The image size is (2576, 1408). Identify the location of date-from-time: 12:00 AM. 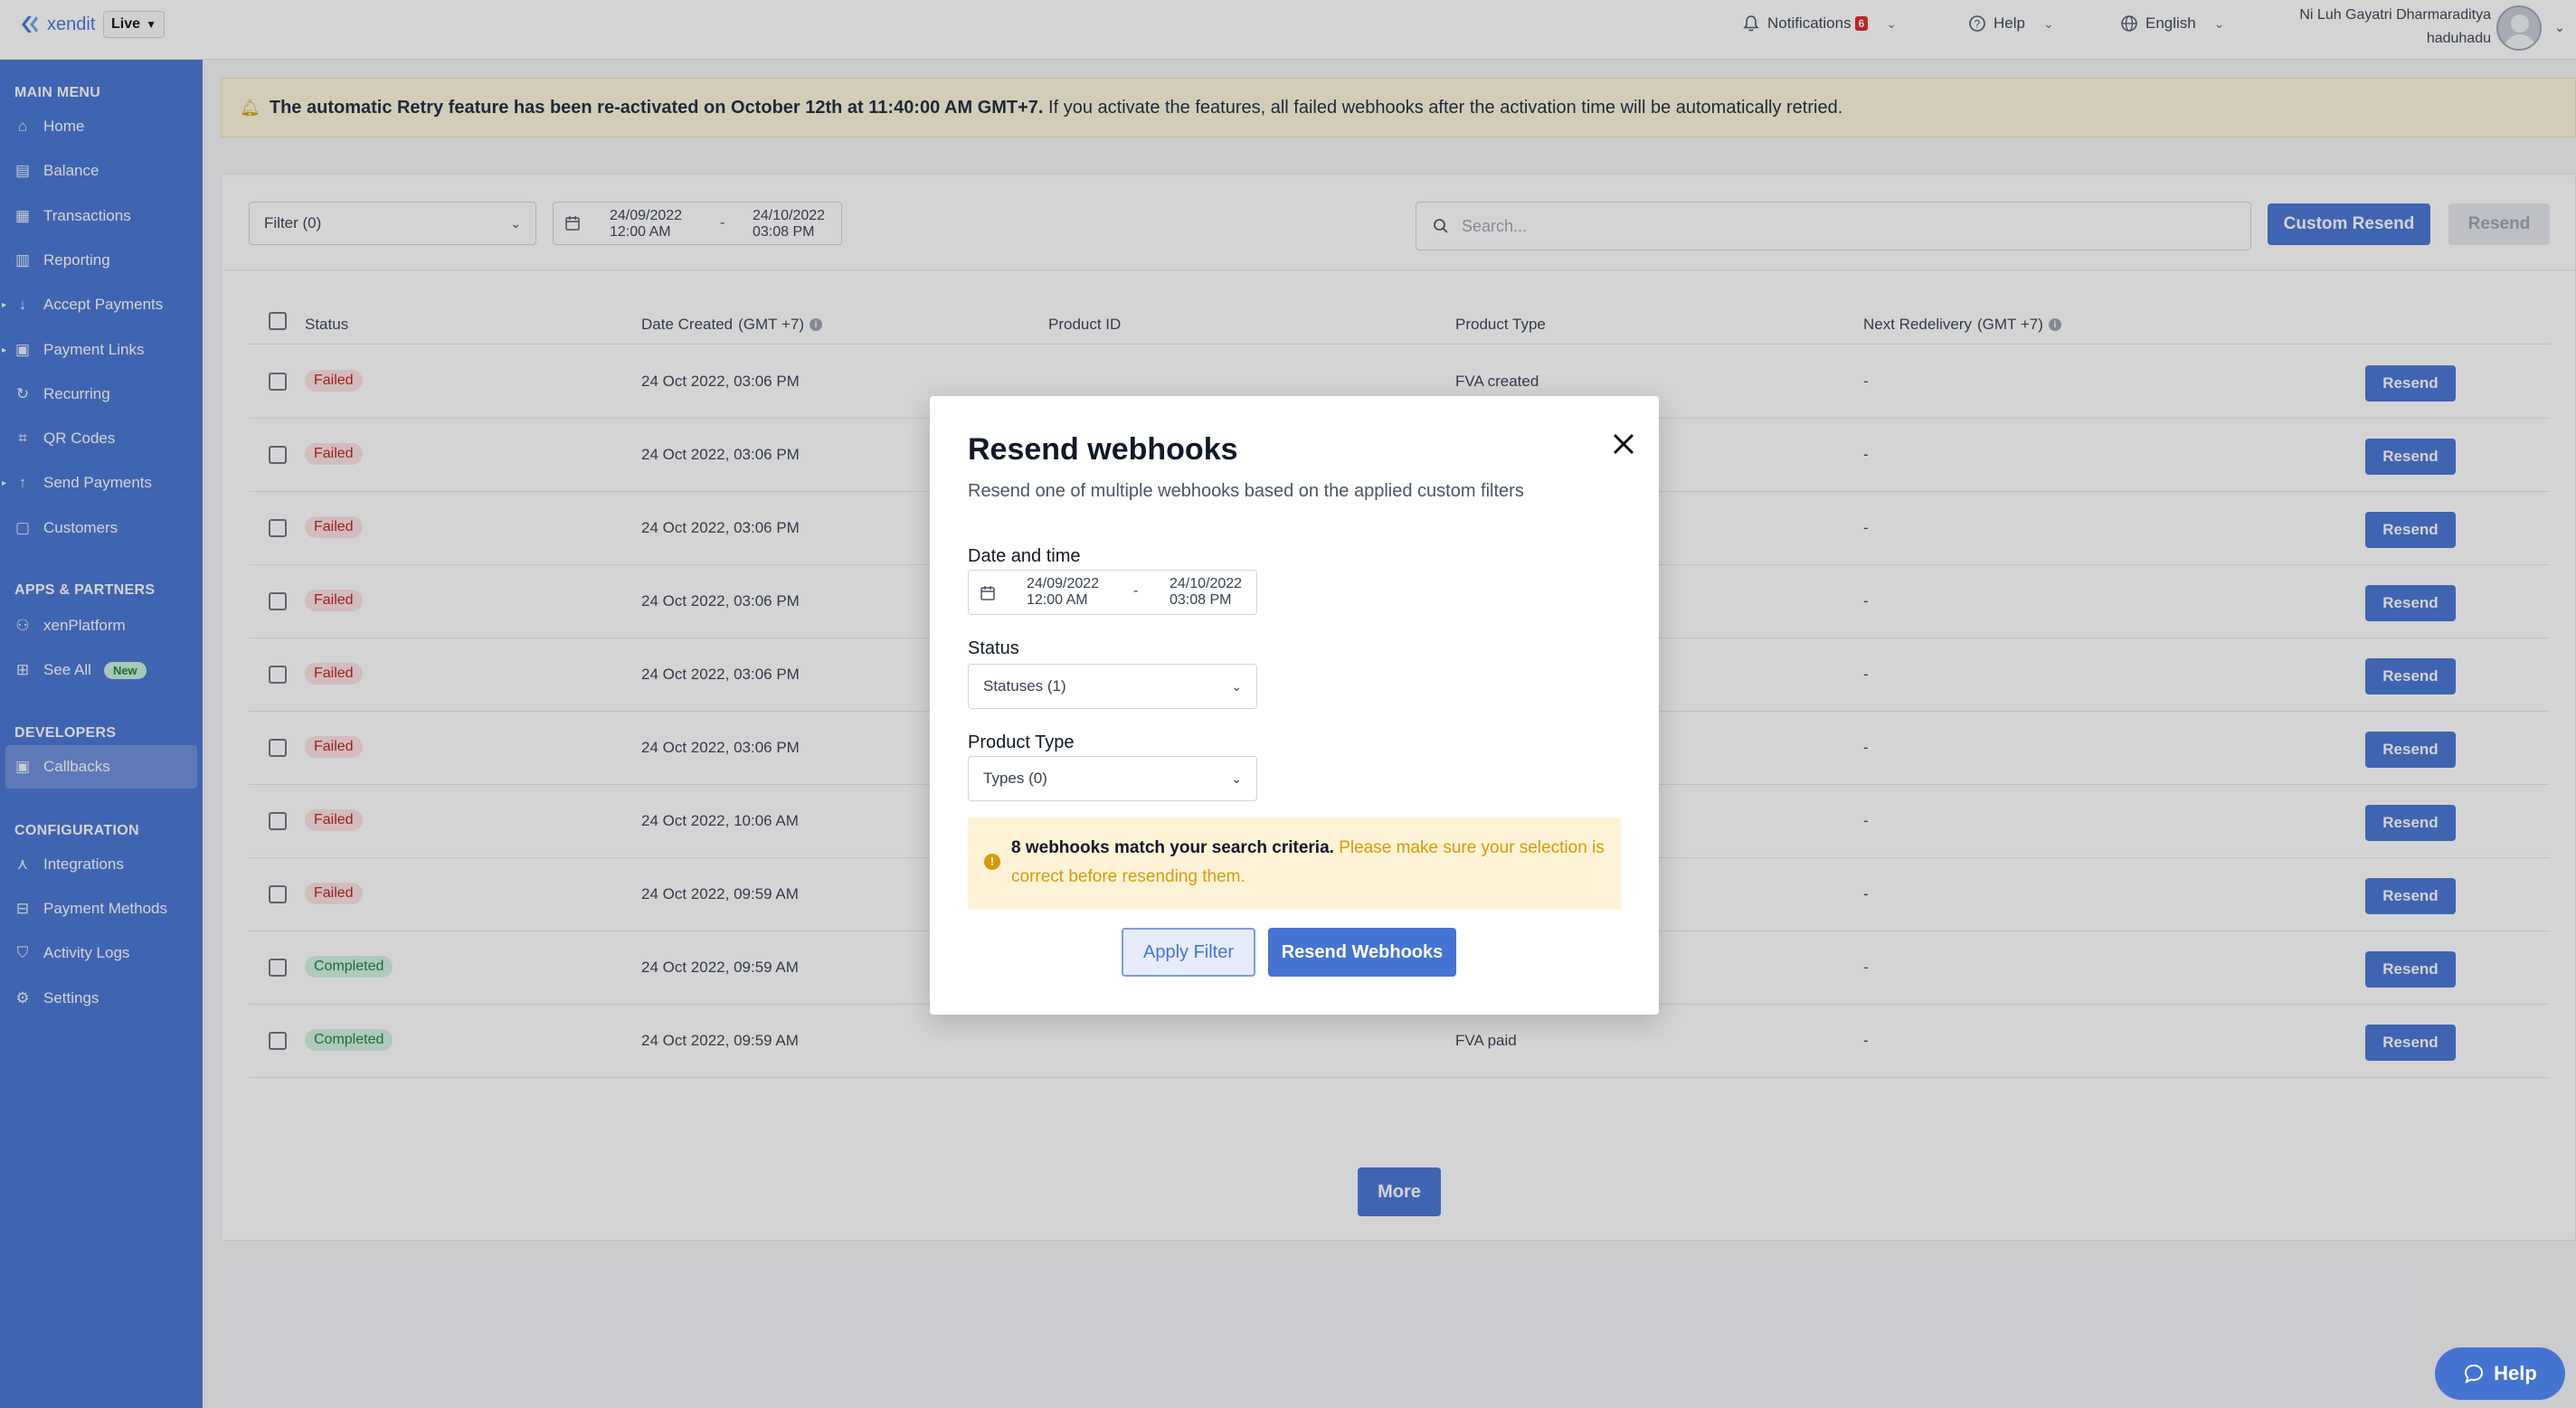
(1057, 600).